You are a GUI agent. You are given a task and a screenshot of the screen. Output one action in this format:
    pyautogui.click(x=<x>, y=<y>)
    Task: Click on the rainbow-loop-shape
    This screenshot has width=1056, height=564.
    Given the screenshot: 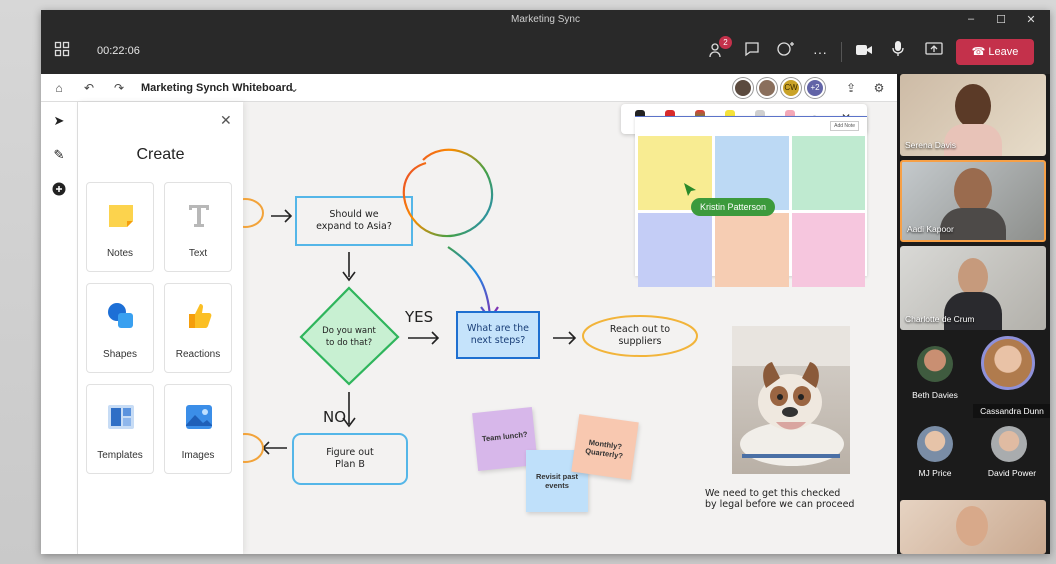 What is the action you would take?
    pyautogui.click(x=450, y=234)
    